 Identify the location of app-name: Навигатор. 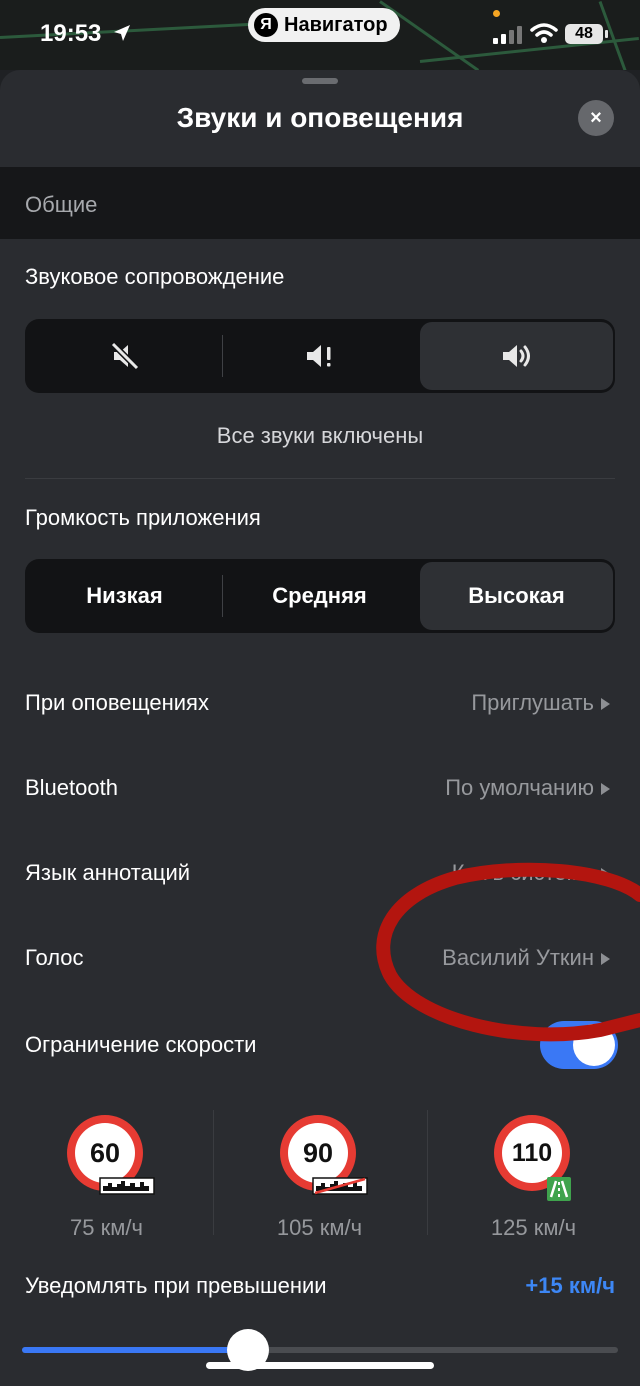
(336, 24).